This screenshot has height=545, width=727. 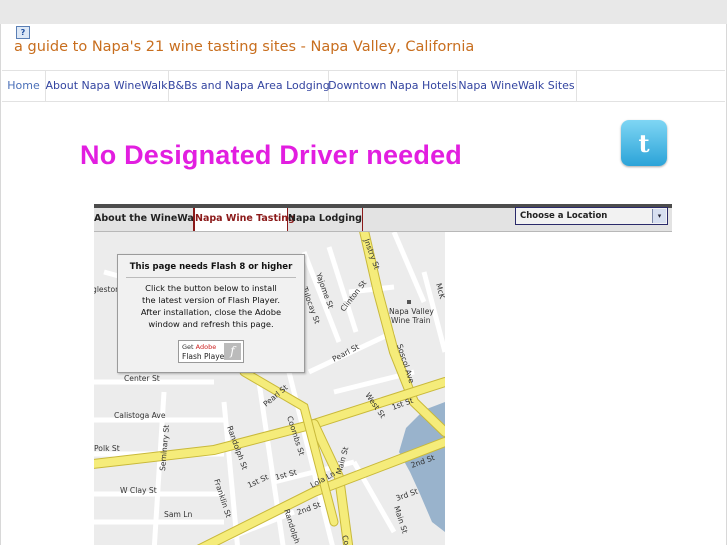 What do you see at coordinates (517, 86) in the screenshot?
I see `nav-item-winewalk-sites: Napa WineWalk Sites` at bounding box center [517, 86].